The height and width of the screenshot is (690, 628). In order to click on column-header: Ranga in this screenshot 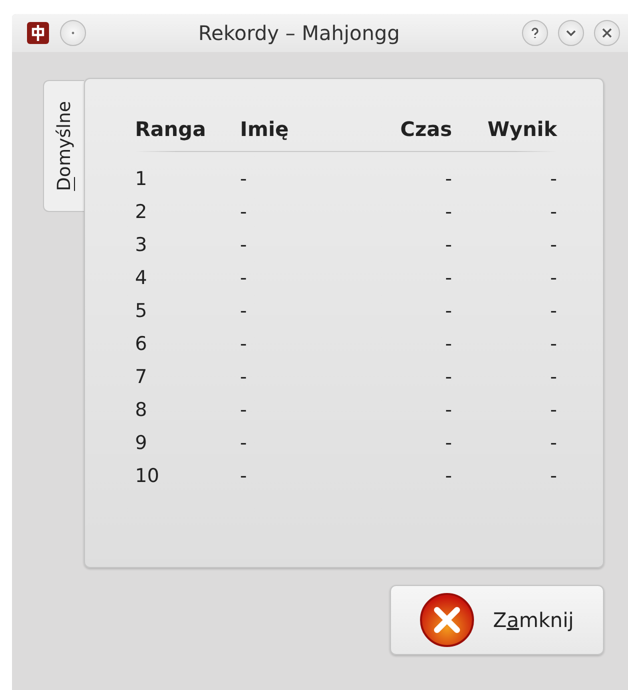, I will do `click(170, 129)`.